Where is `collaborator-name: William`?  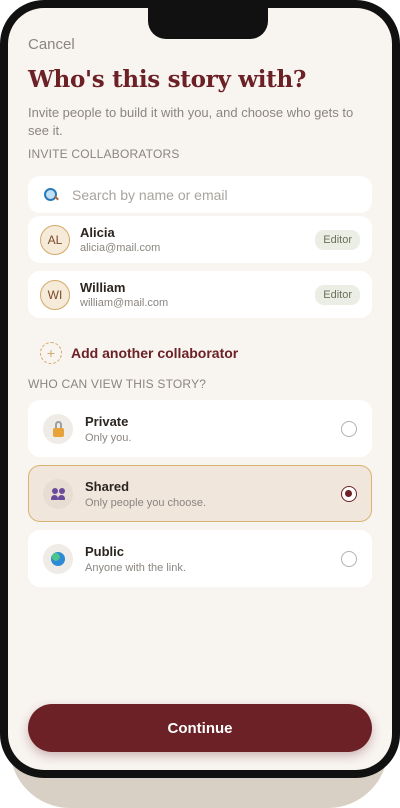
collaborator-name: William is located at coordinates (103, 287).